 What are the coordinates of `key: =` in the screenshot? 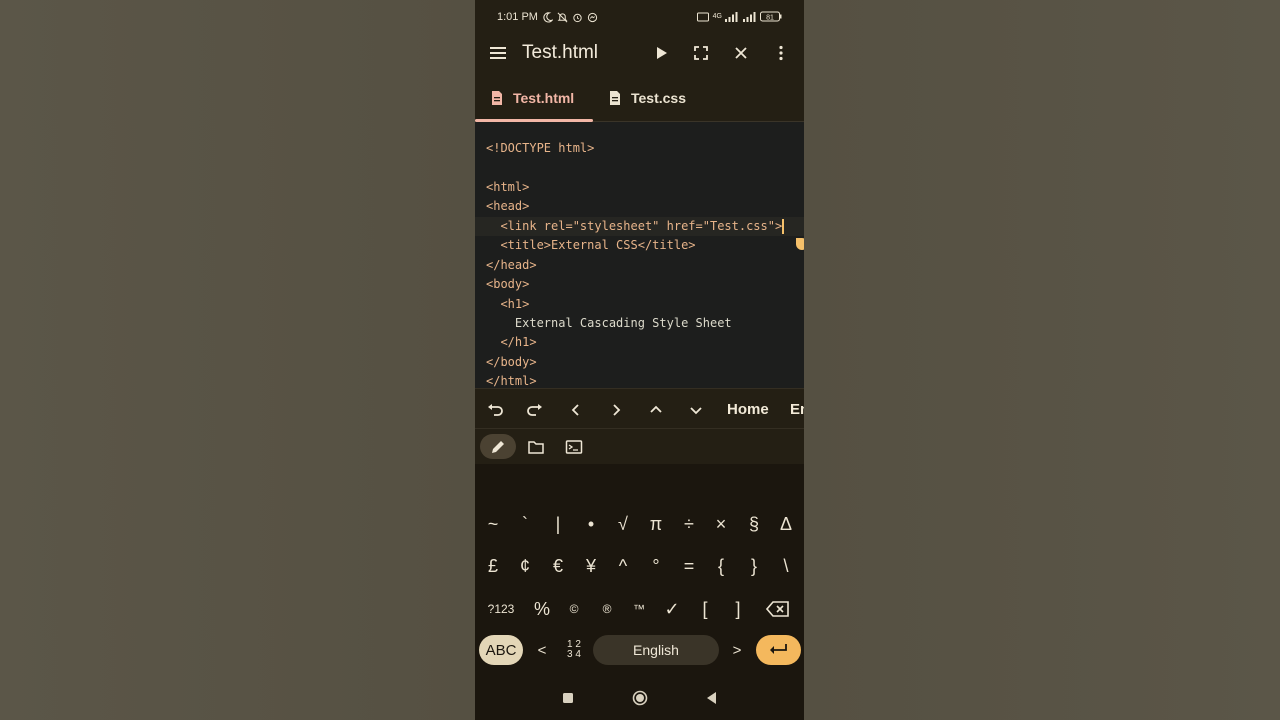 It's located at (689, 566).